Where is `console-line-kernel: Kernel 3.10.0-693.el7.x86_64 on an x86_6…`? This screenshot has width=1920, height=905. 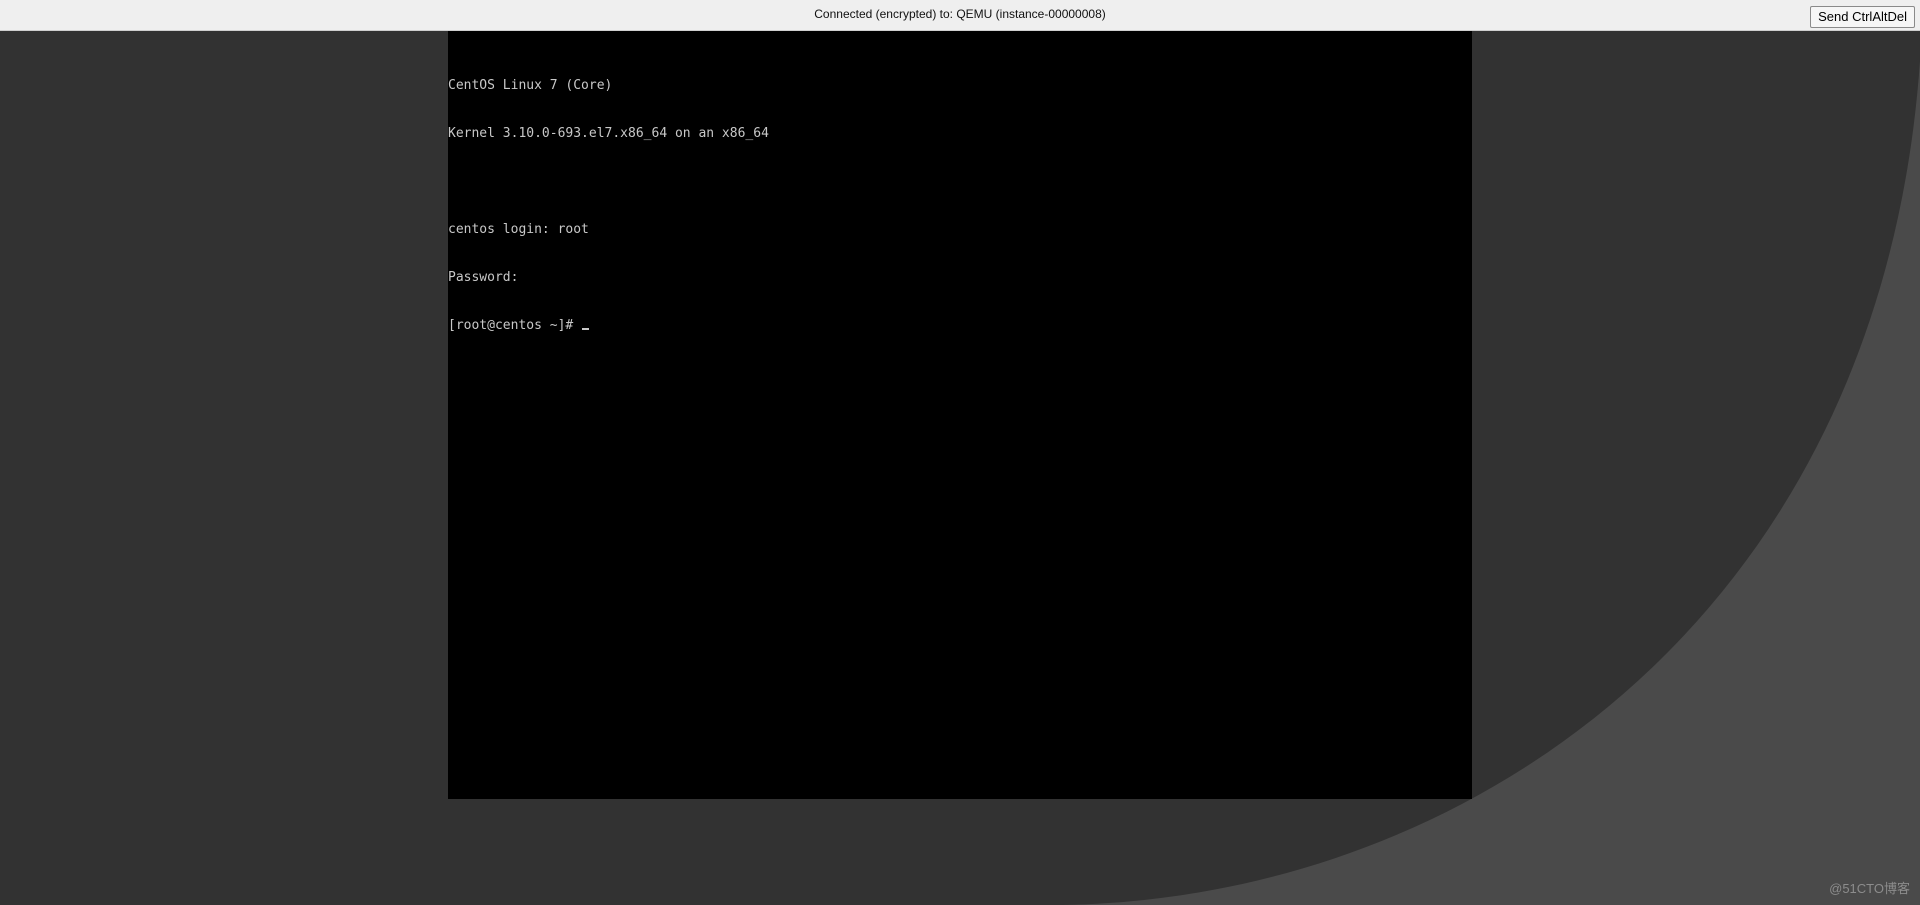 console-line-kernel: Kernel 3.10.0-693.el7.x86_64 on an x86_6… is located at coordinates (608, 133).